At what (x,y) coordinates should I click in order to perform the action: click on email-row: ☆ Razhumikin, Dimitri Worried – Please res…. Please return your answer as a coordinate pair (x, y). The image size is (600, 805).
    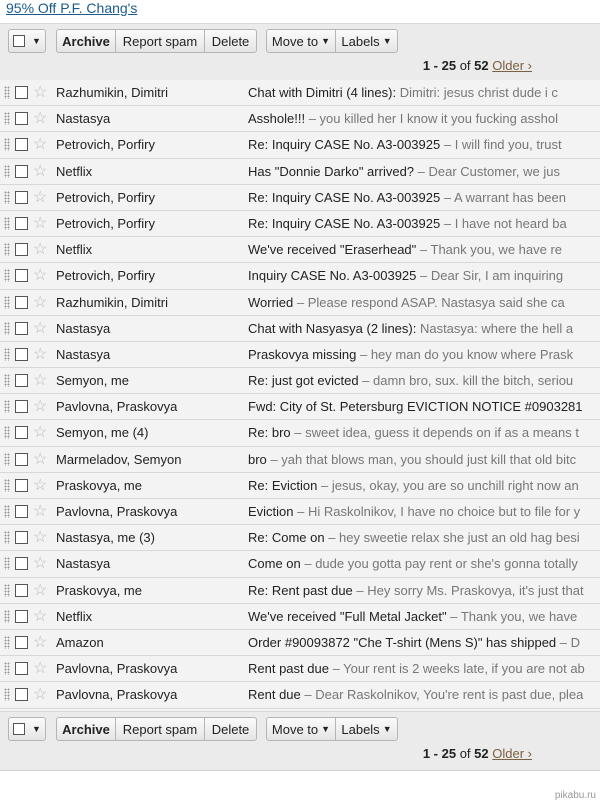
    Looking at the image, I should click on (300, 302).